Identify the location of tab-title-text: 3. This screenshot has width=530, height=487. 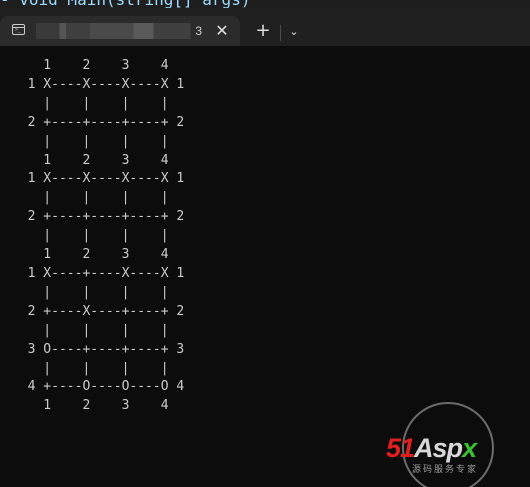
(198, 31).